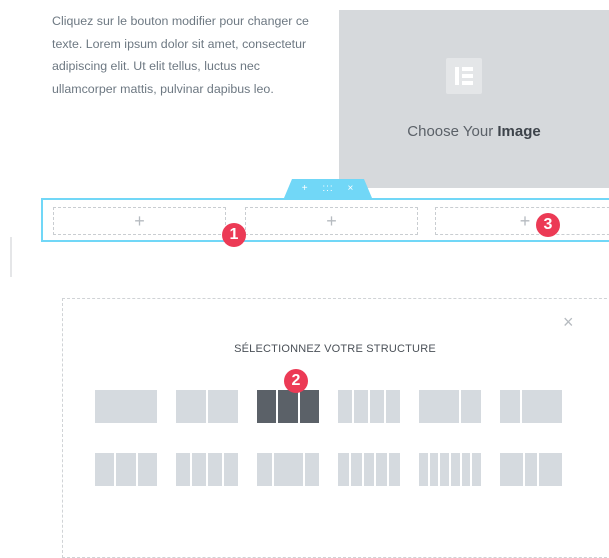 The image size is (609, 558). What do you see at coordinates (474, 131) in the screenshot?
I see `choose-image-label: Choose Your Image` at bounding box center [474, 131].